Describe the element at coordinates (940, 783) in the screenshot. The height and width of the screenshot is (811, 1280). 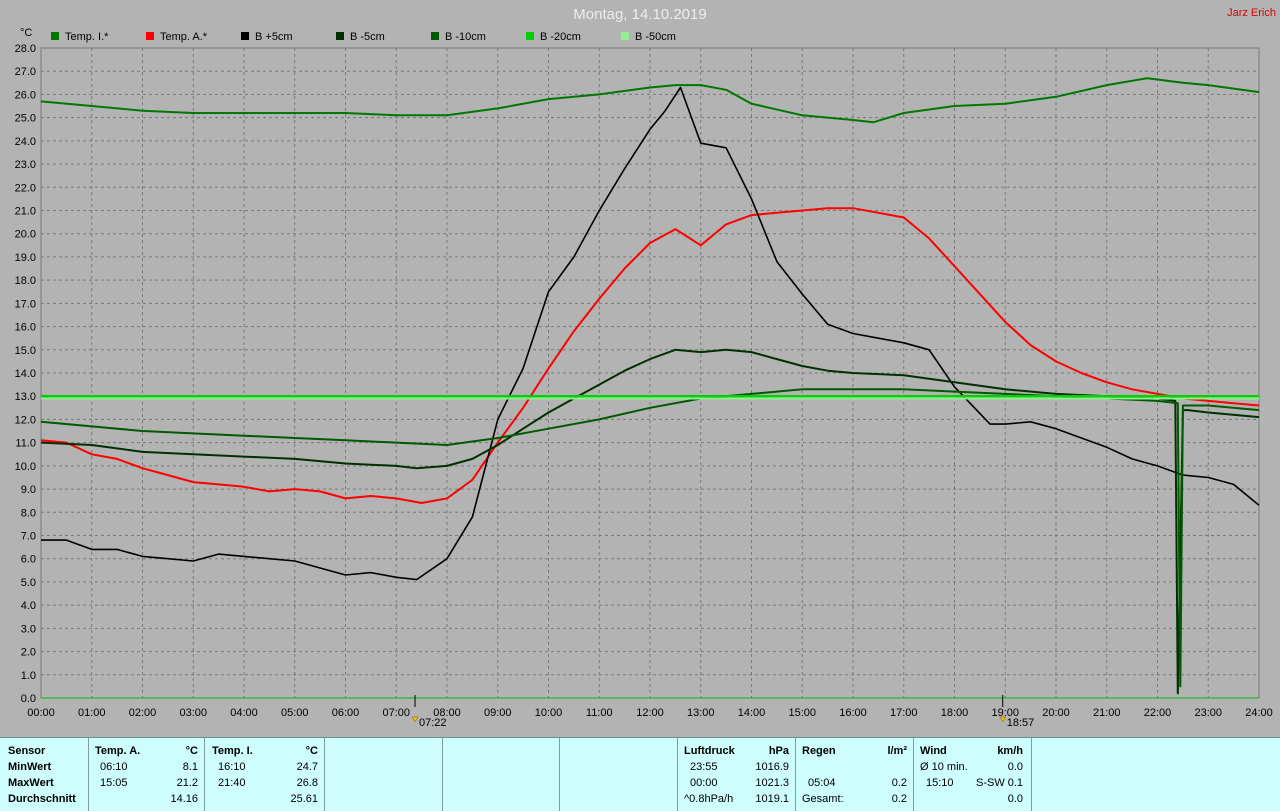
I see `wind-max-time: 15:10` at that location.